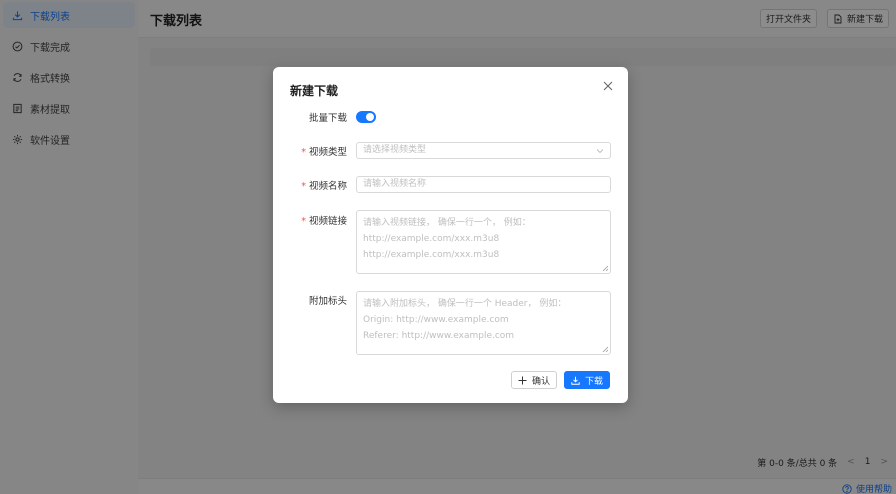 The width and height of the screenshot is (896, 494). I want to click on headers-label: 附加标头, so click(327, 301).